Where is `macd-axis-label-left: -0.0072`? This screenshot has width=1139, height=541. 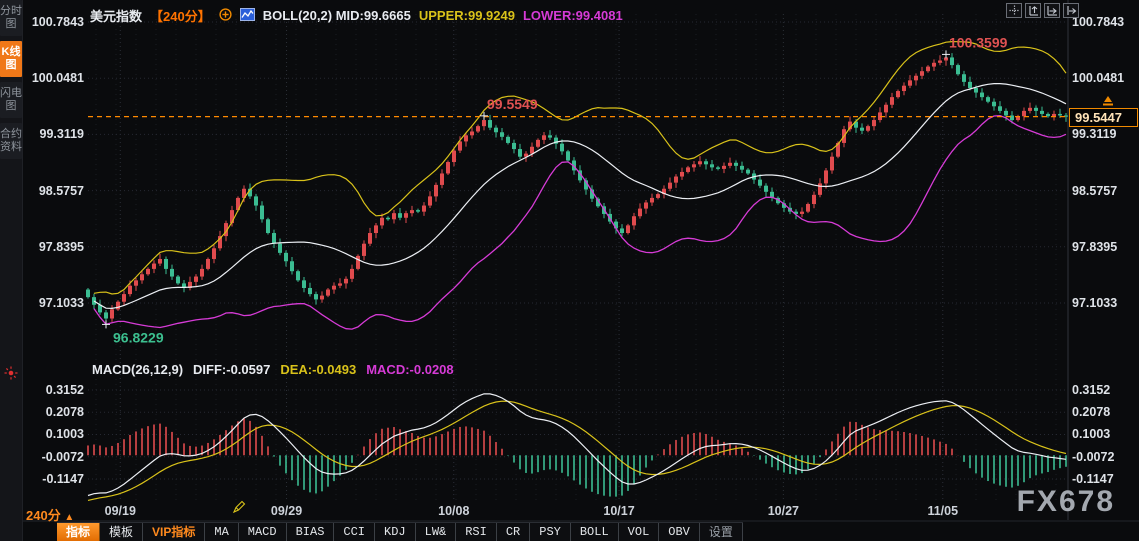
macd-axis-label-left: -0.0072 is located at coordinates (62, 456).